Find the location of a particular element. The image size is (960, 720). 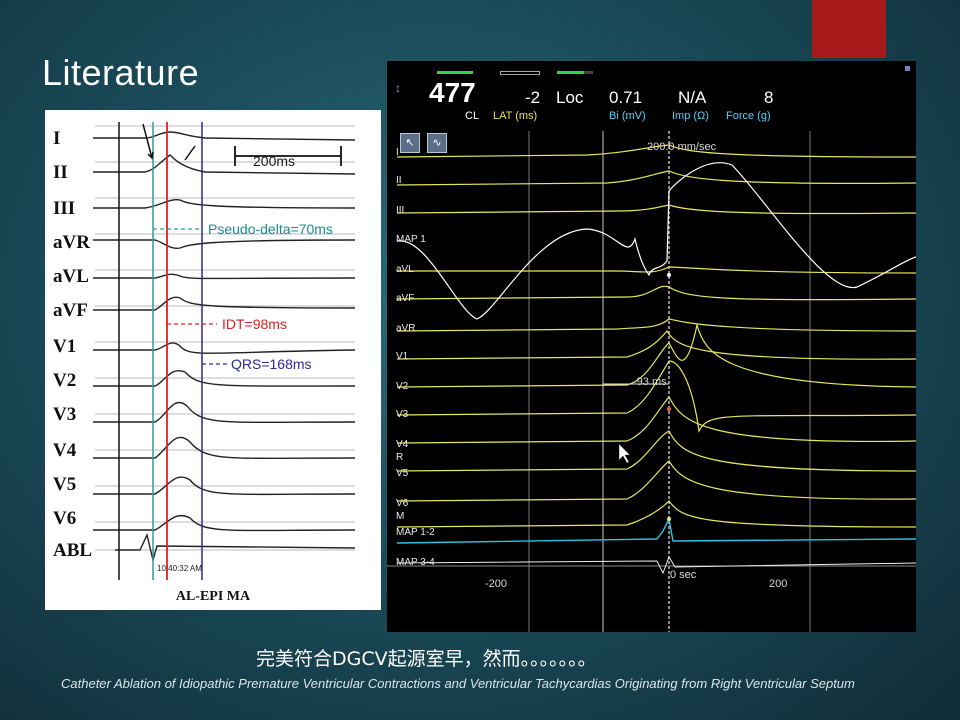

channel-label-i: I is located at coordinates (397, 152).